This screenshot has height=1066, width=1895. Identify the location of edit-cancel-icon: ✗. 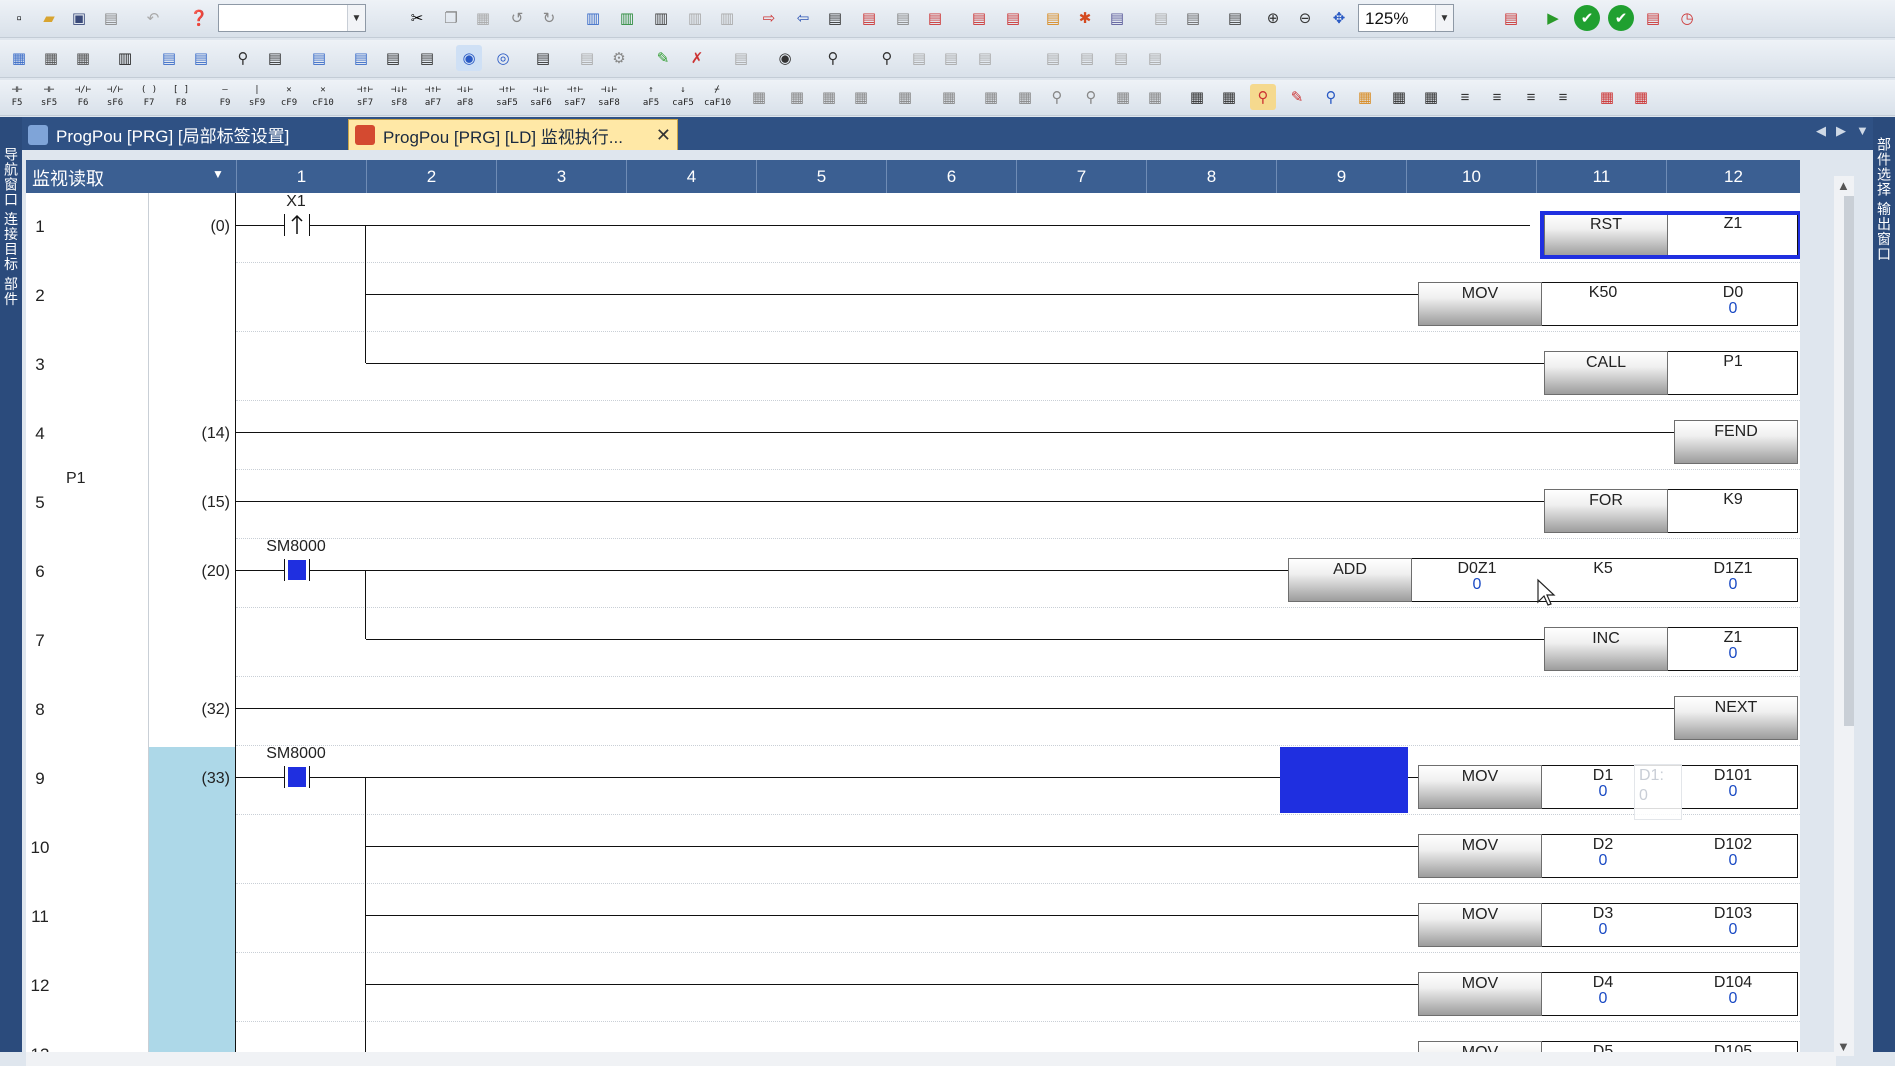
(697, 58).